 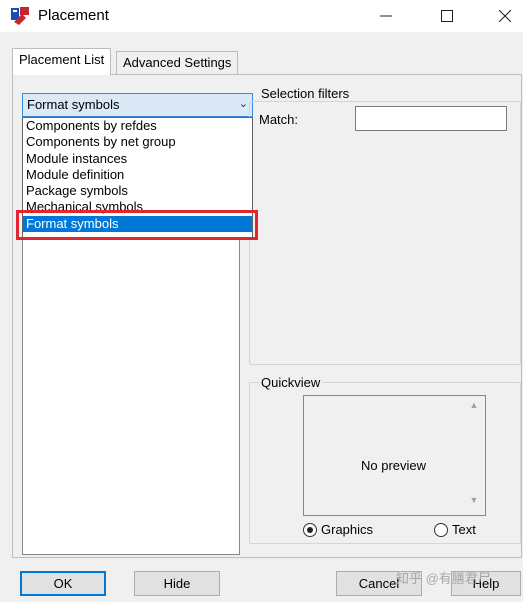 What do you see at coordinates (474, 503) in the screenshot?
I see `scroll-down-icon: ▼` at bounding box center [474, 503].